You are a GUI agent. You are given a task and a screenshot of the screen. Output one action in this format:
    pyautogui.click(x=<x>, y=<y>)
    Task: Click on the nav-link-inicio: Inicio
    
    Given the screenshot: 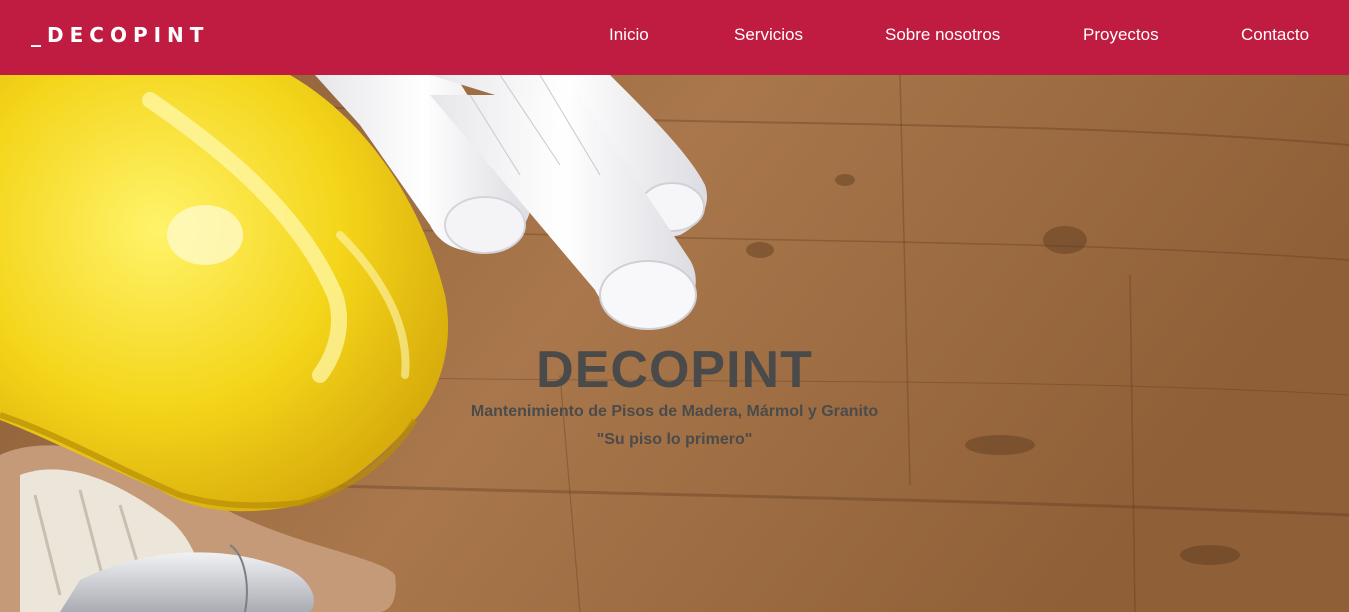 What is the action you would take?
    pyautogui.click(x=629, y=35)
    